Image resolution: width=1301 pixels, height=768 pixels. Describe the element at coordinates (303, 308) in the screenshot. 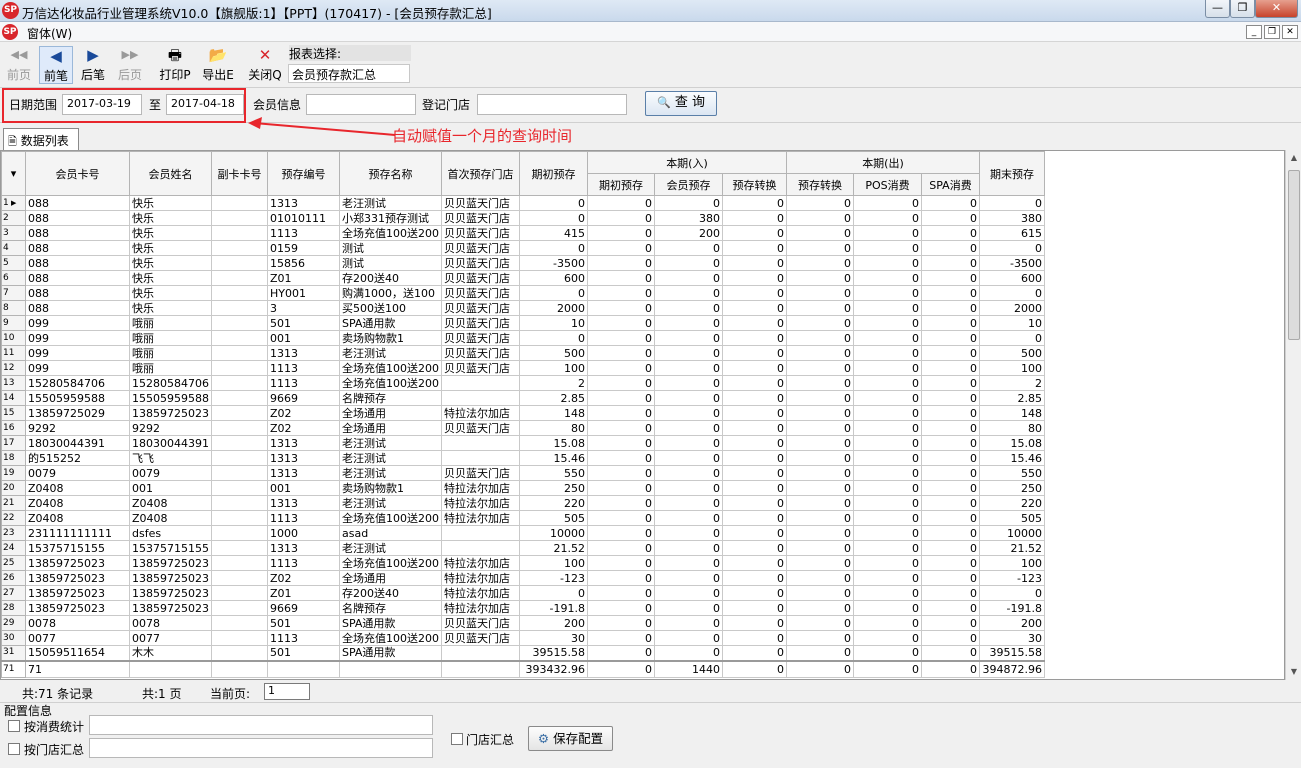

I see `table-cell: 3` at that location.